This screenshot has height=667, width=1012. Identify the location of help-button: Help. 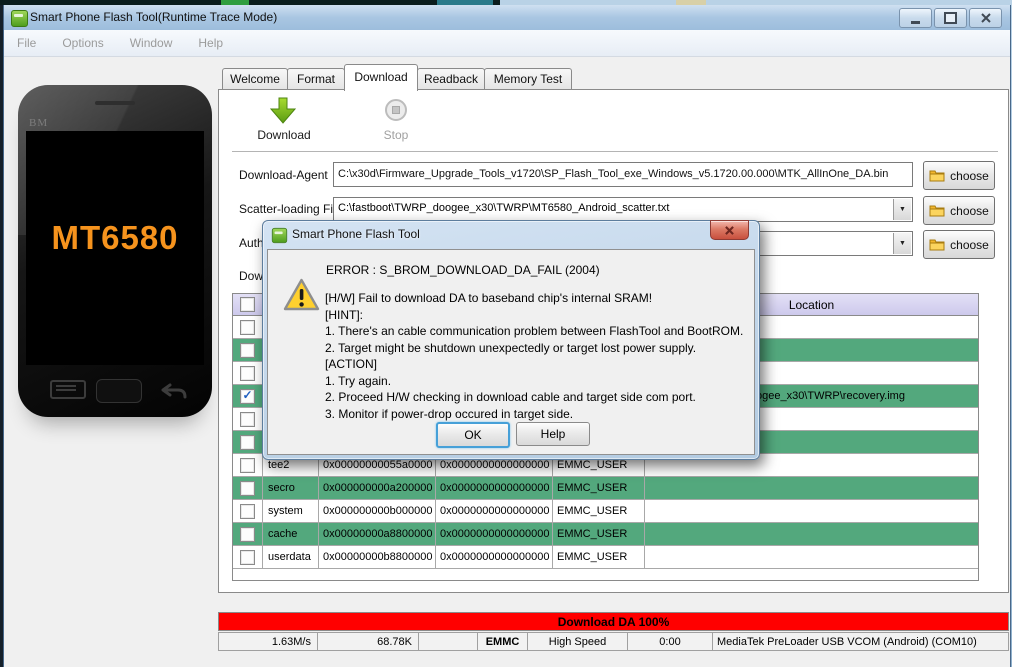
(553, 434).